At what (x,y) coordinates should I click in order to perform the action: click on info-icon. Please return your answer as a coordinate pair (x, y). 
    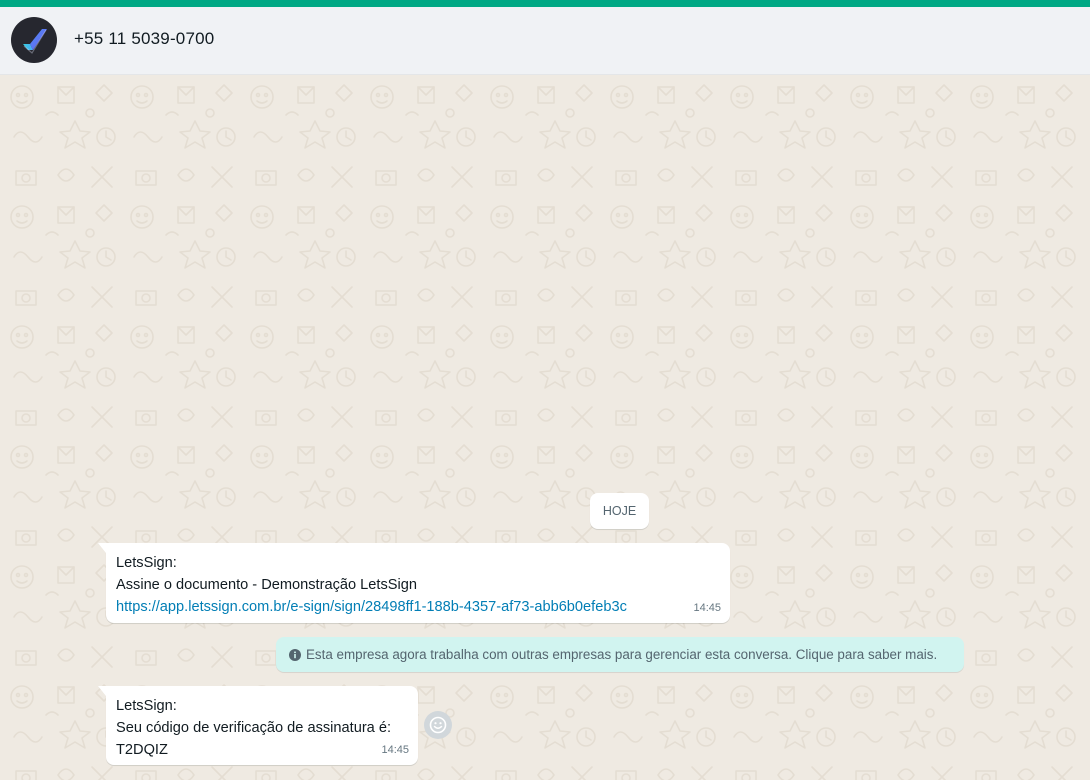
    Looking at the image, I should click on (295, 655).